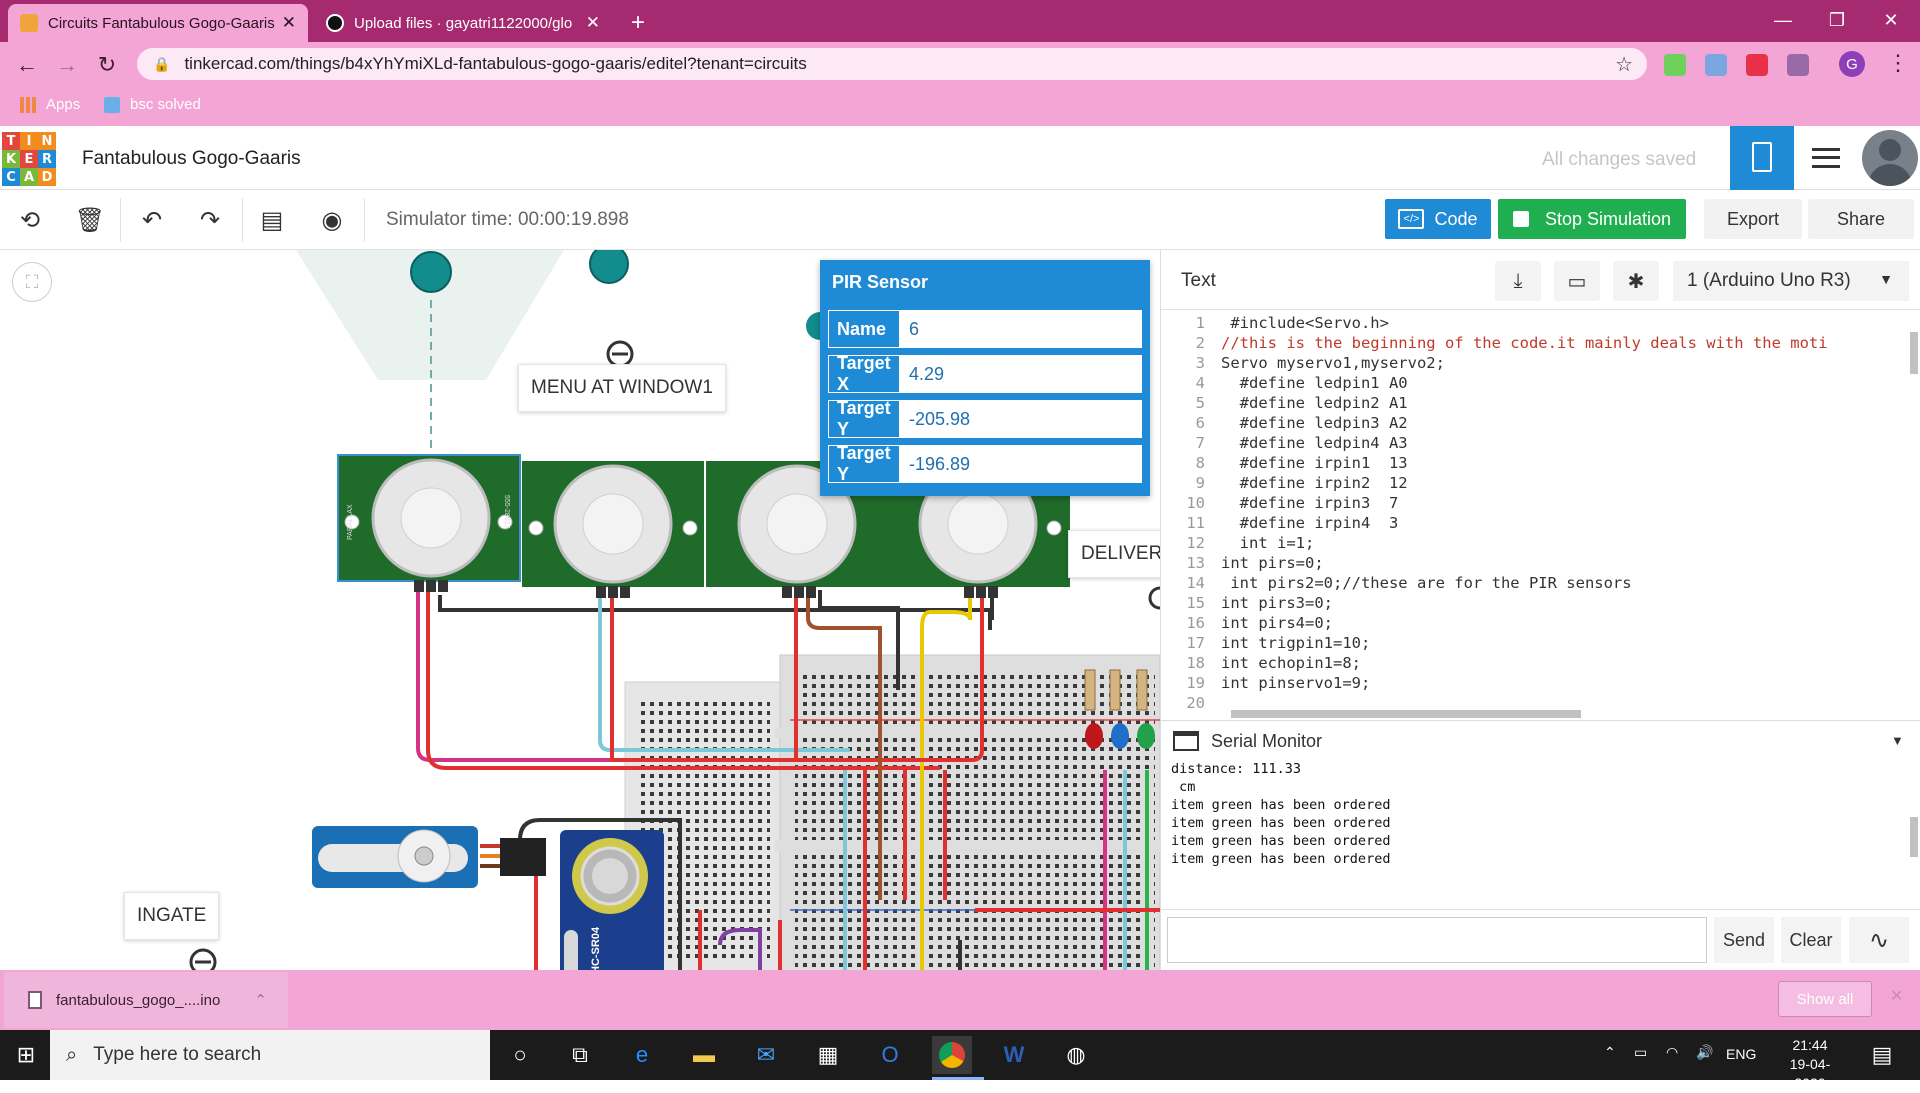 The image size is (1920, 1093). I want to click on cortana-icon: ○, so click(520, 1055).